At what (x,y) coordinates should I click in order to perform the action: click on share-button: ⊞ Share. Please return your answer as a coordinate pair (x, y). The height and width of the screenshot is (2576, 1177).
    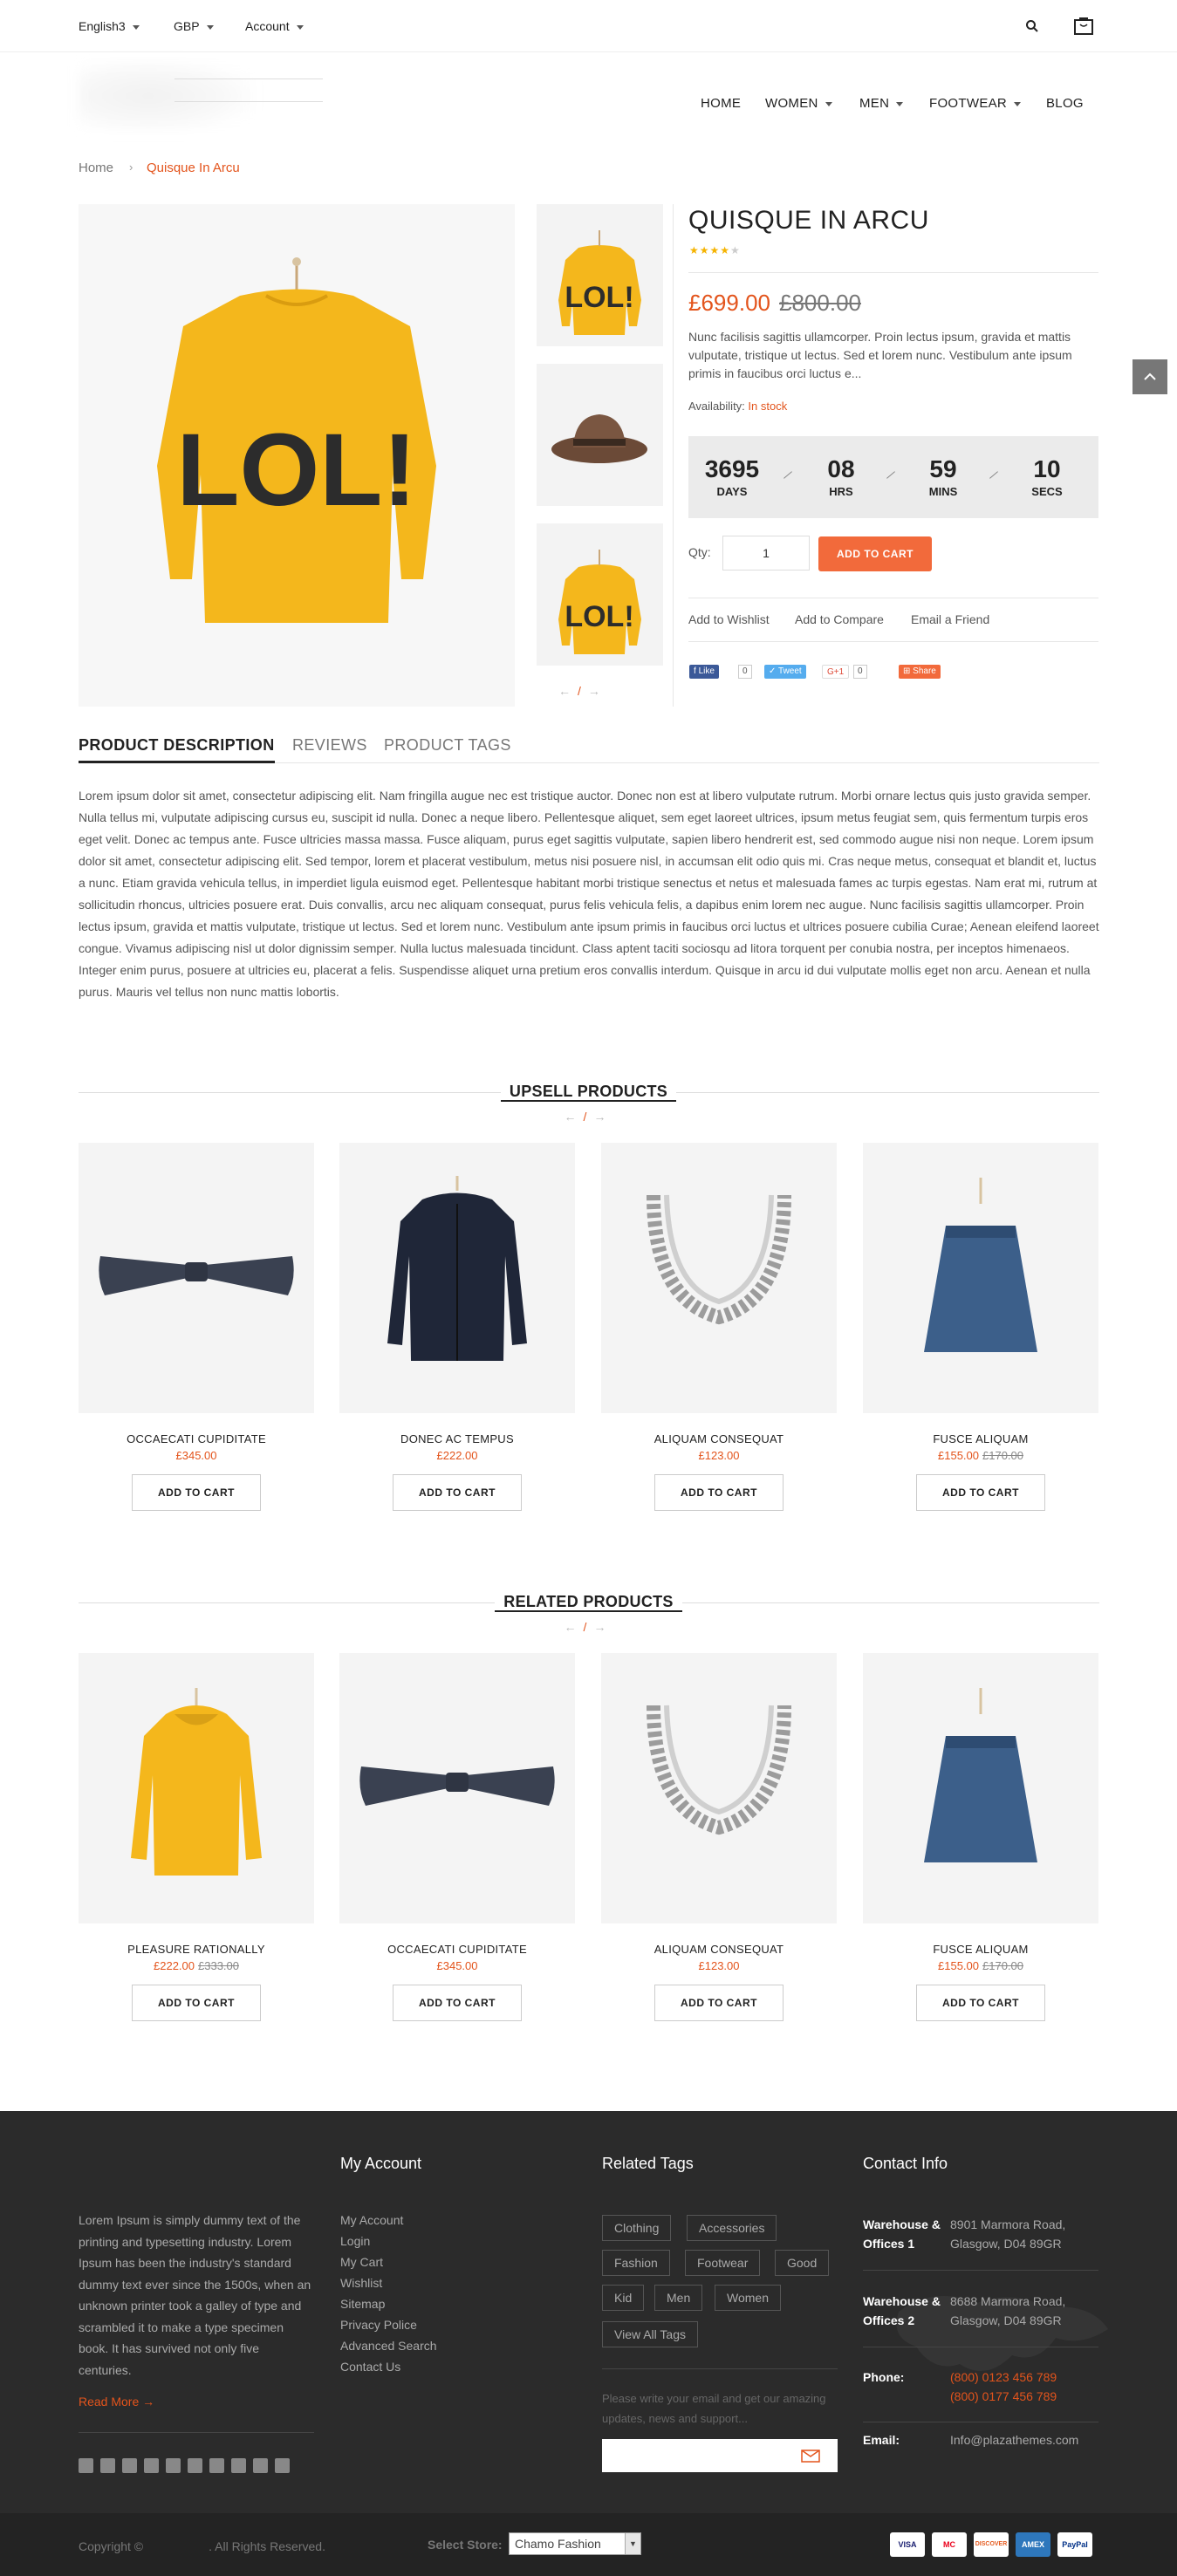
    Looking at the image, I should click on (920, 672).